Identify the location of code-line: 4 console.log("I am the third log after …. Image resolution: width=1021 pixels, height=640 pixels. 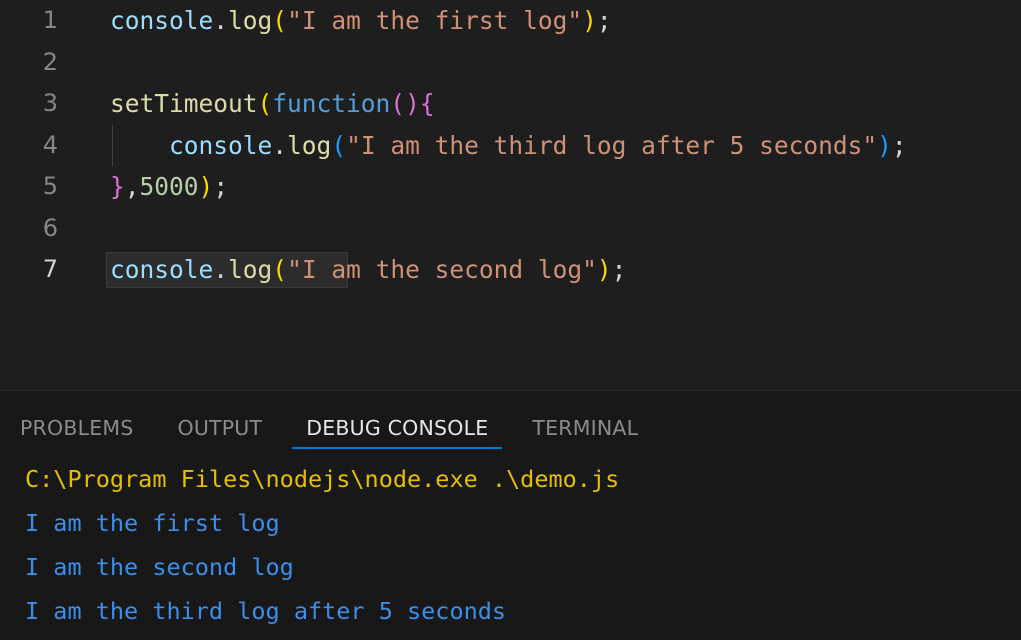
(510, 145).